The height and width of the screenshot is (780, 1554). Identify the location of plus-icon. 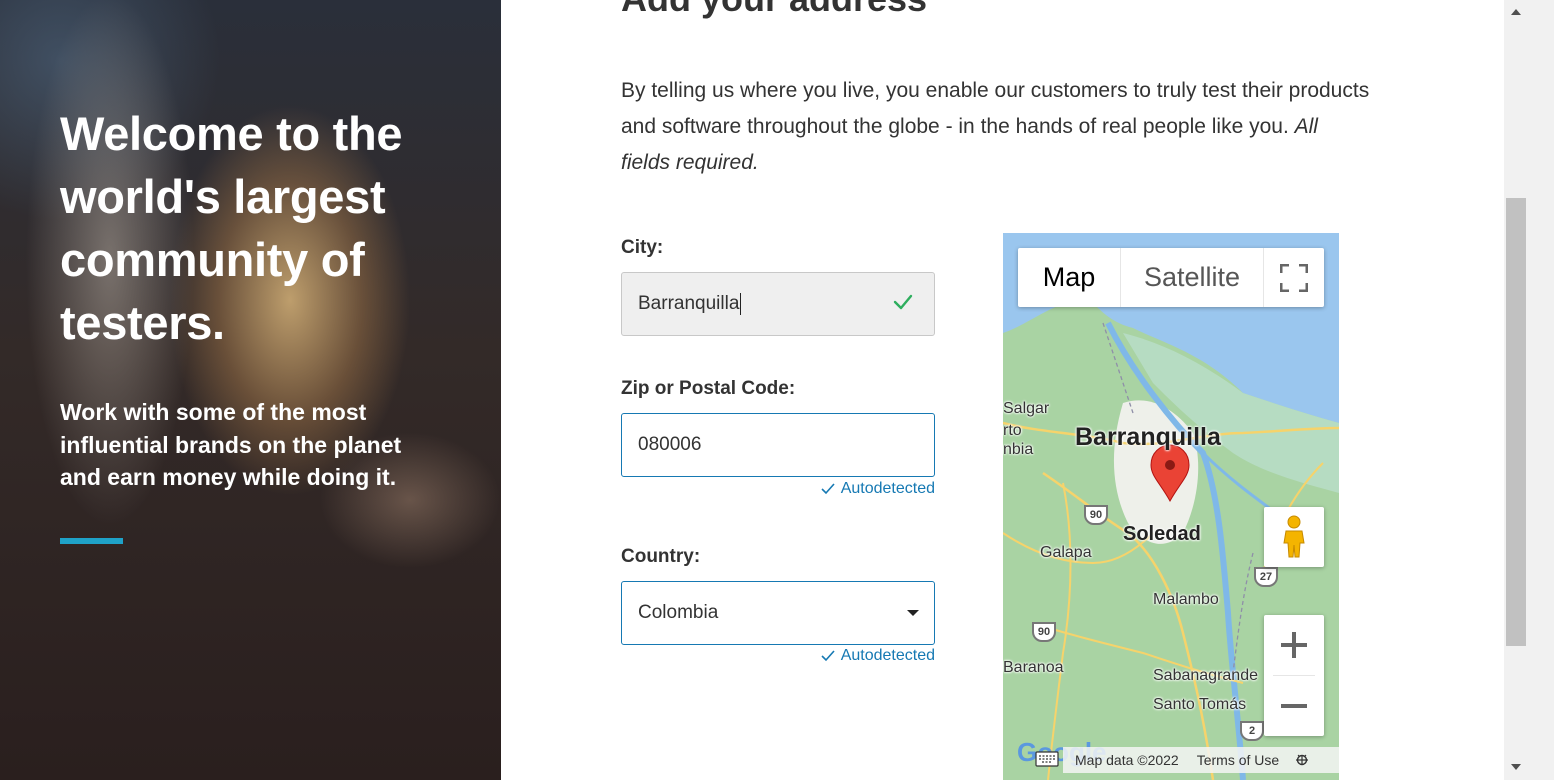
(1294, 645).